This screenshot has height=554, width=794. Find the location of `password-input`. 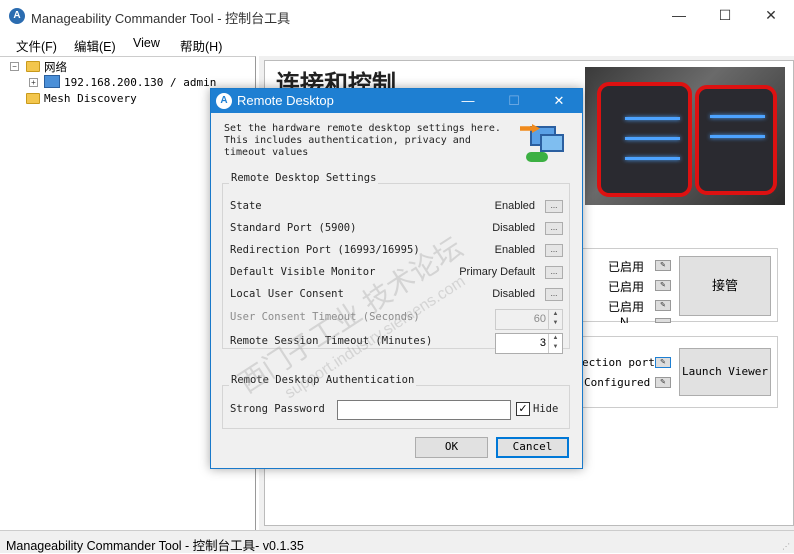

password-input is located at coordinates (424, 410).